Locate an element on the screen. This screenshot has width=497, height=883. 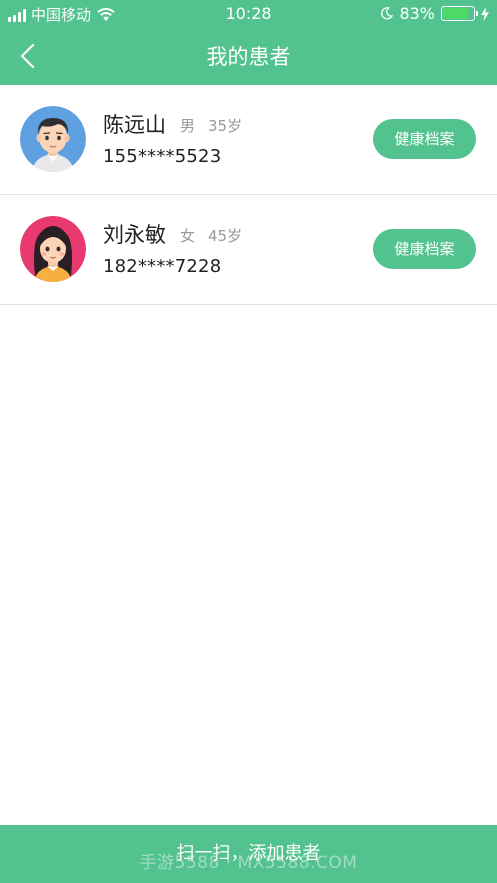
app-header: 中国移动 10:28 83% 我的患者 is located at coordinates (248, 42).